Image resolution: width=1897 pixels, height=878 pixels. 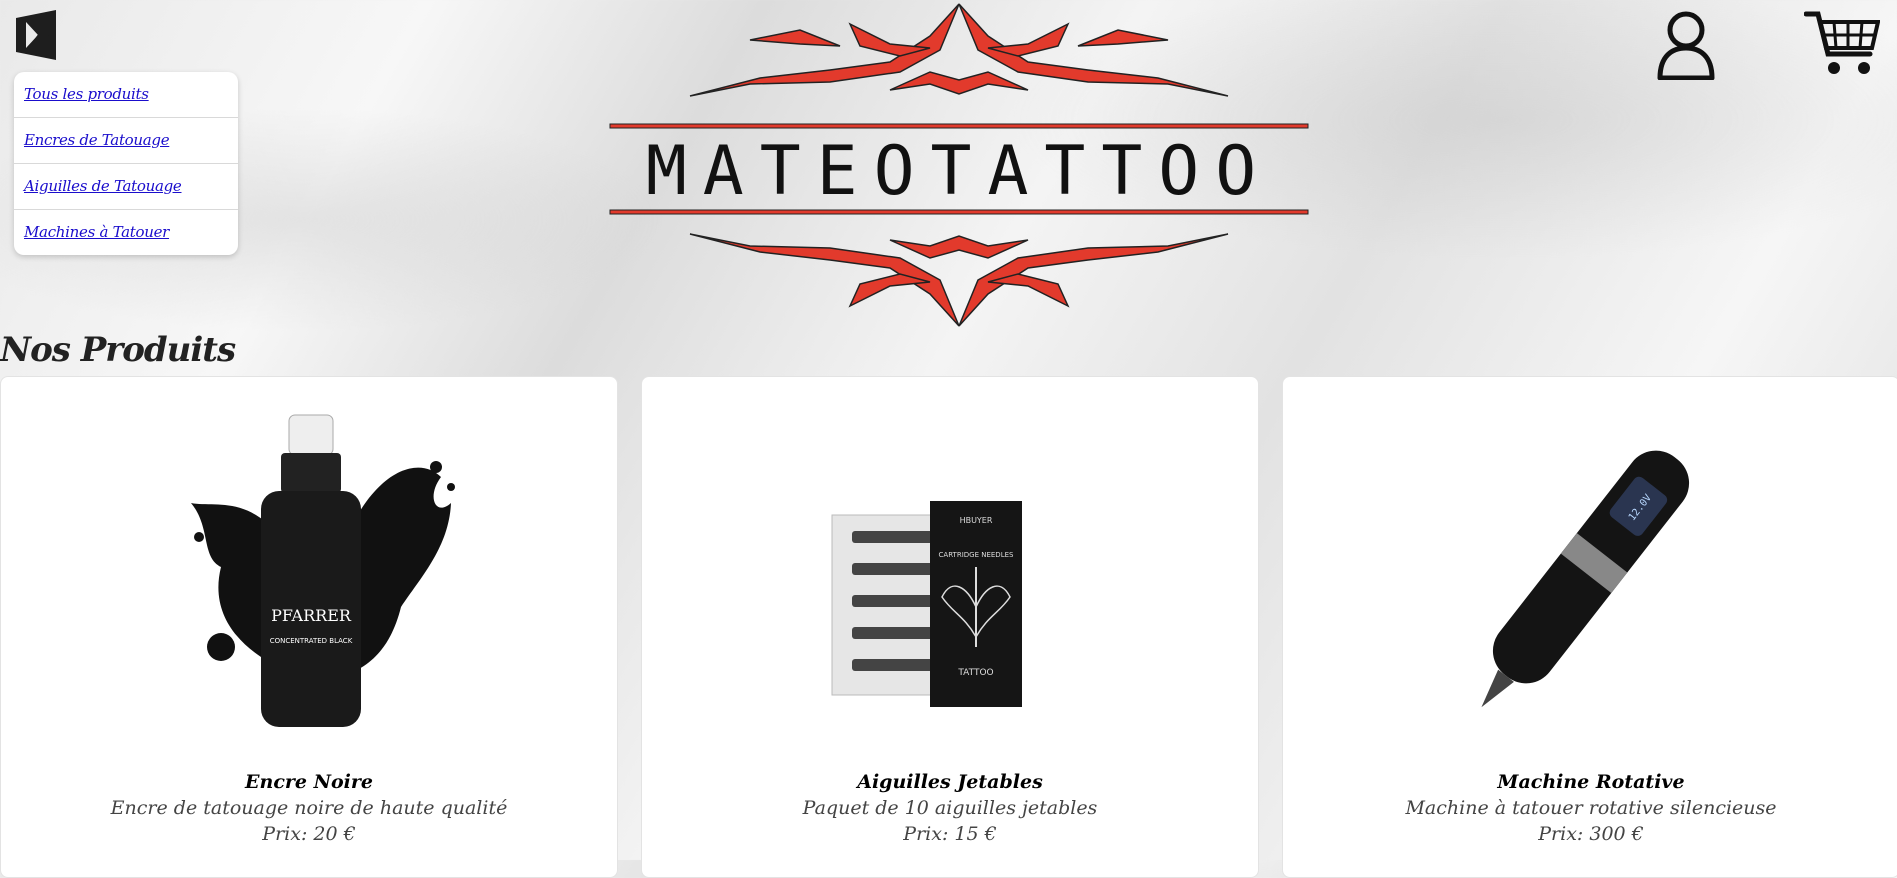 I want to click on svg-text: CONCENTRATED BLACK, so click(x=311, y=641).